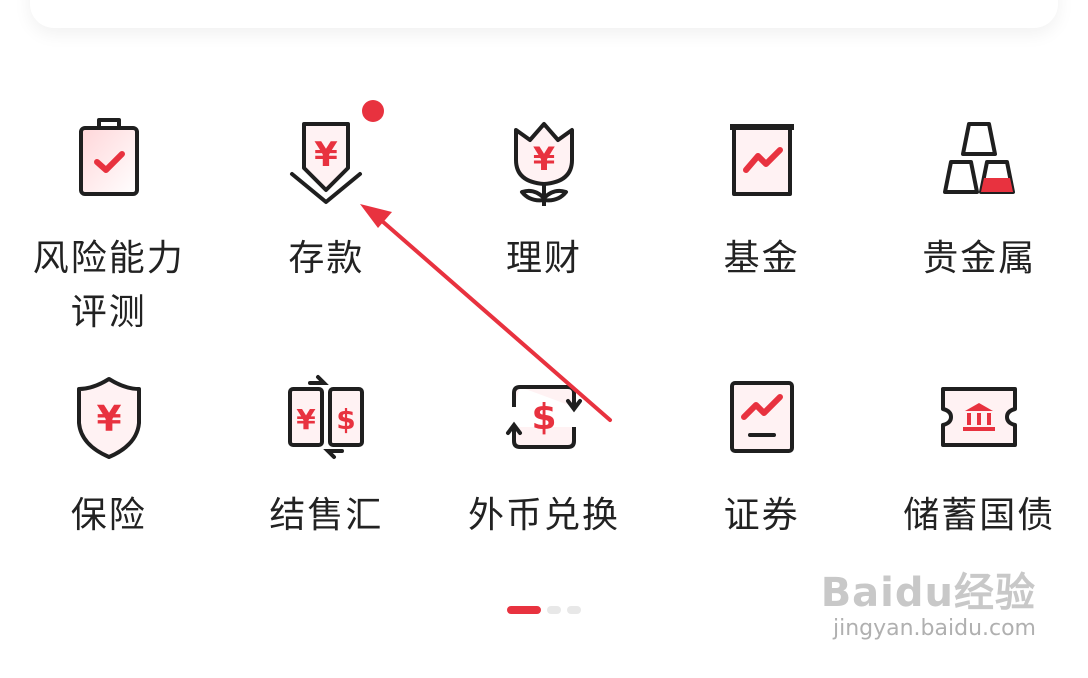  What do you see at coordinates (762, 160) in the screenshot?
I see `fund-chart-icon` at bounding box center [762, 160].